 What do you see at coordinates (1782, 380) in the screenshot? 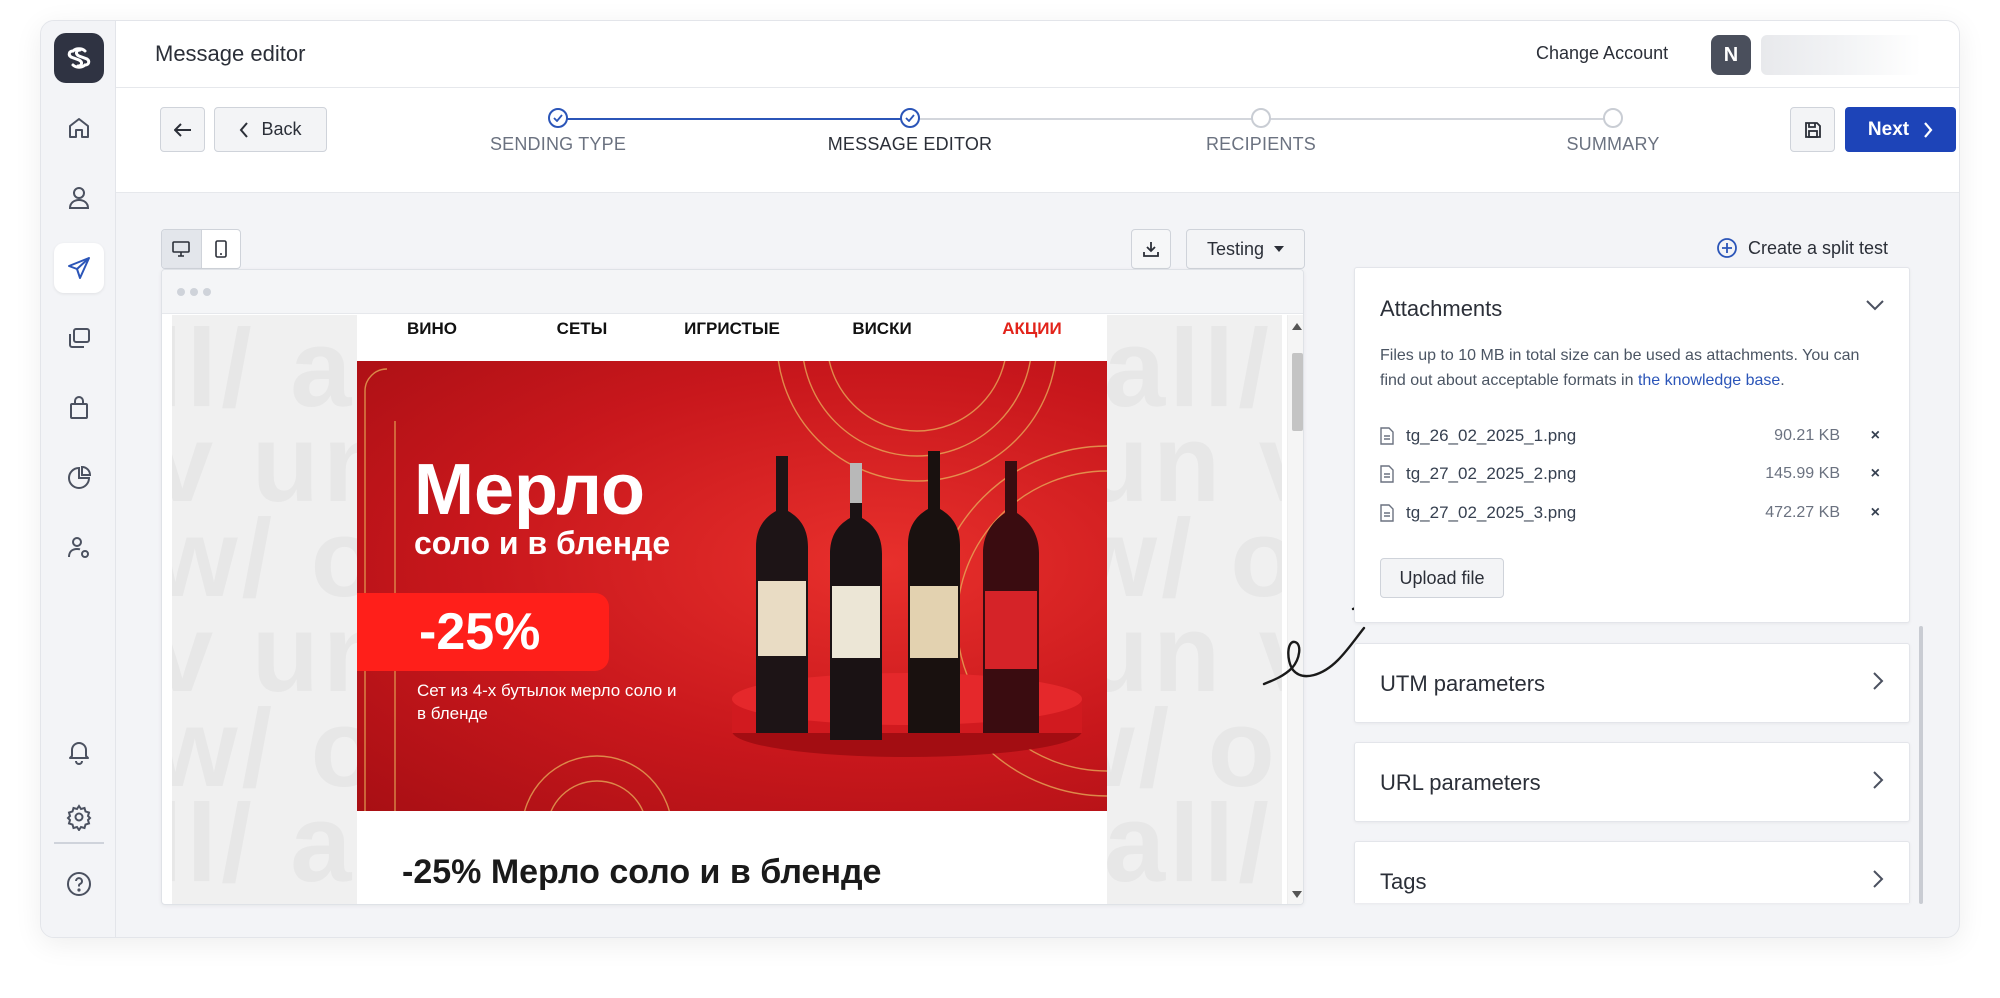
I see `attachments-description-end: .` at bounding box center [1782, 380].